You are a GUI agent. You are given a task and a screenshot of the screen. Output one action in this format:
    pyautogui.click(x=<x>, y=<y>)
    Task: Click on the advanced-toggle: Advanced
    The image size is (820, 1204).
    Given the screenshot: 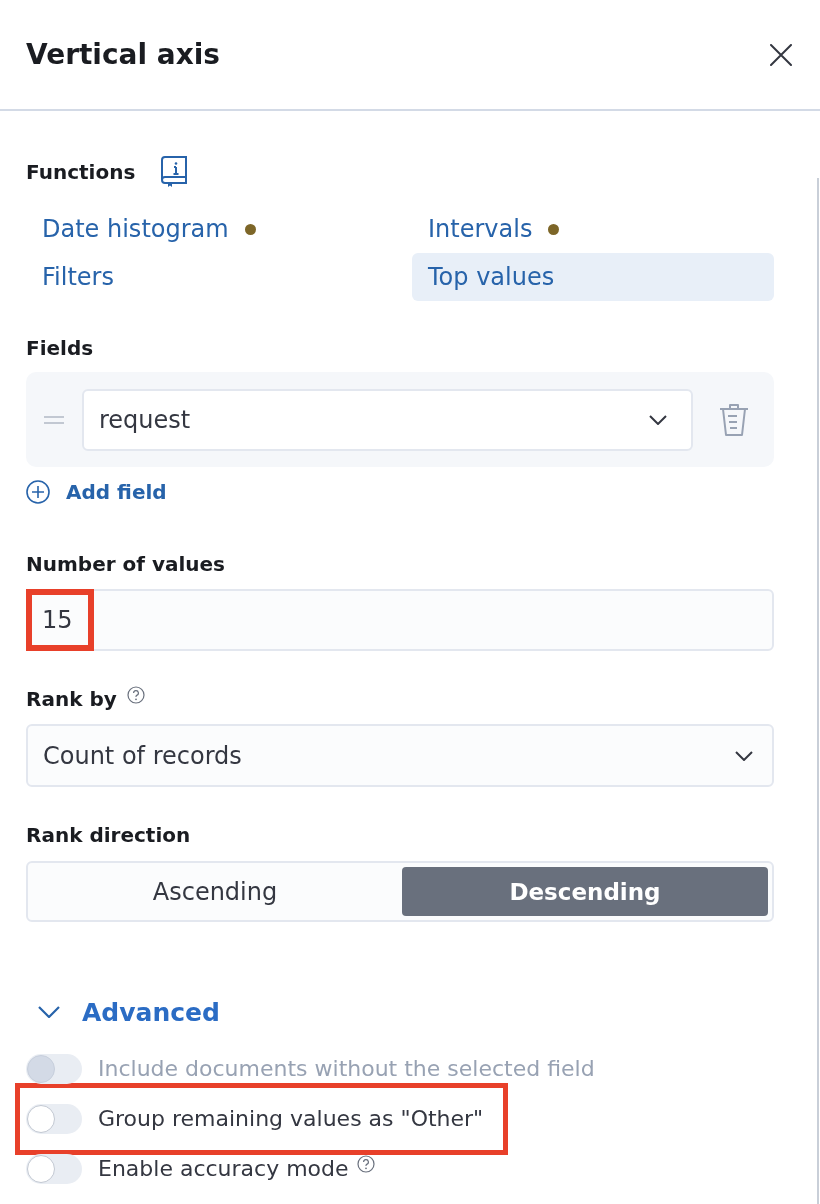 What is the action you would take?
    pyautogui.click(x=123, y=1012)
    